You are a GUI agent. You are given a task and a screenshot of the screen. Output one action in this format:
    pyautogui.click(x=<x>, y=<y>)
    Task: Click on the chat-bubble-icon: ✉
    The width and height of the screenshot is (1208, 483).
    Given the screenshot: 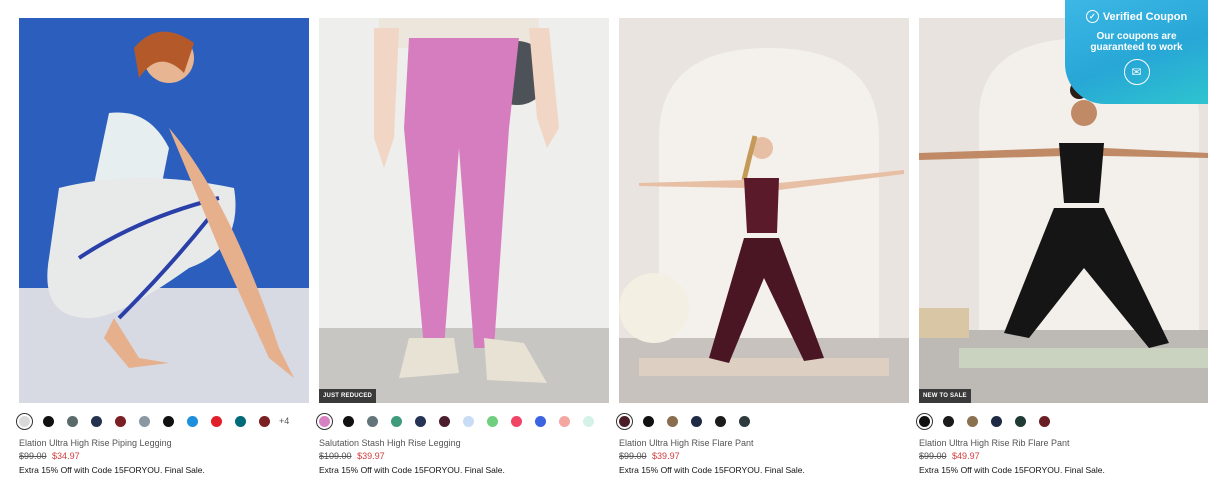 What is the action you would take?
    pyautogui.click(x=1136, y=72)
    